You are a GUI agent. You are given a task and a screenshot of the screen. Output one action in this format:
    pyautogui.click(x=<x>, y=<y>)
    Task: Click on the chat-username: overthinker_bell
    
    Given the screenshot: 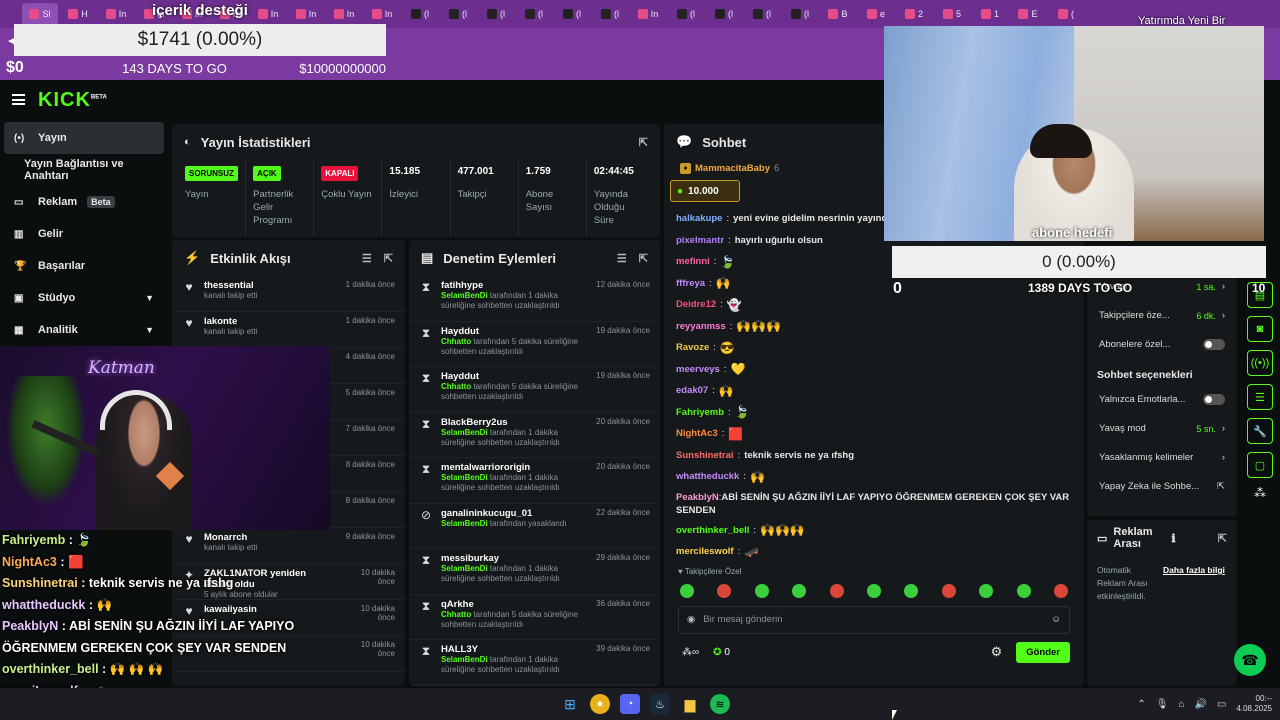 What is the action you would take?
    pyautogui.click(x=712, y=530)
    